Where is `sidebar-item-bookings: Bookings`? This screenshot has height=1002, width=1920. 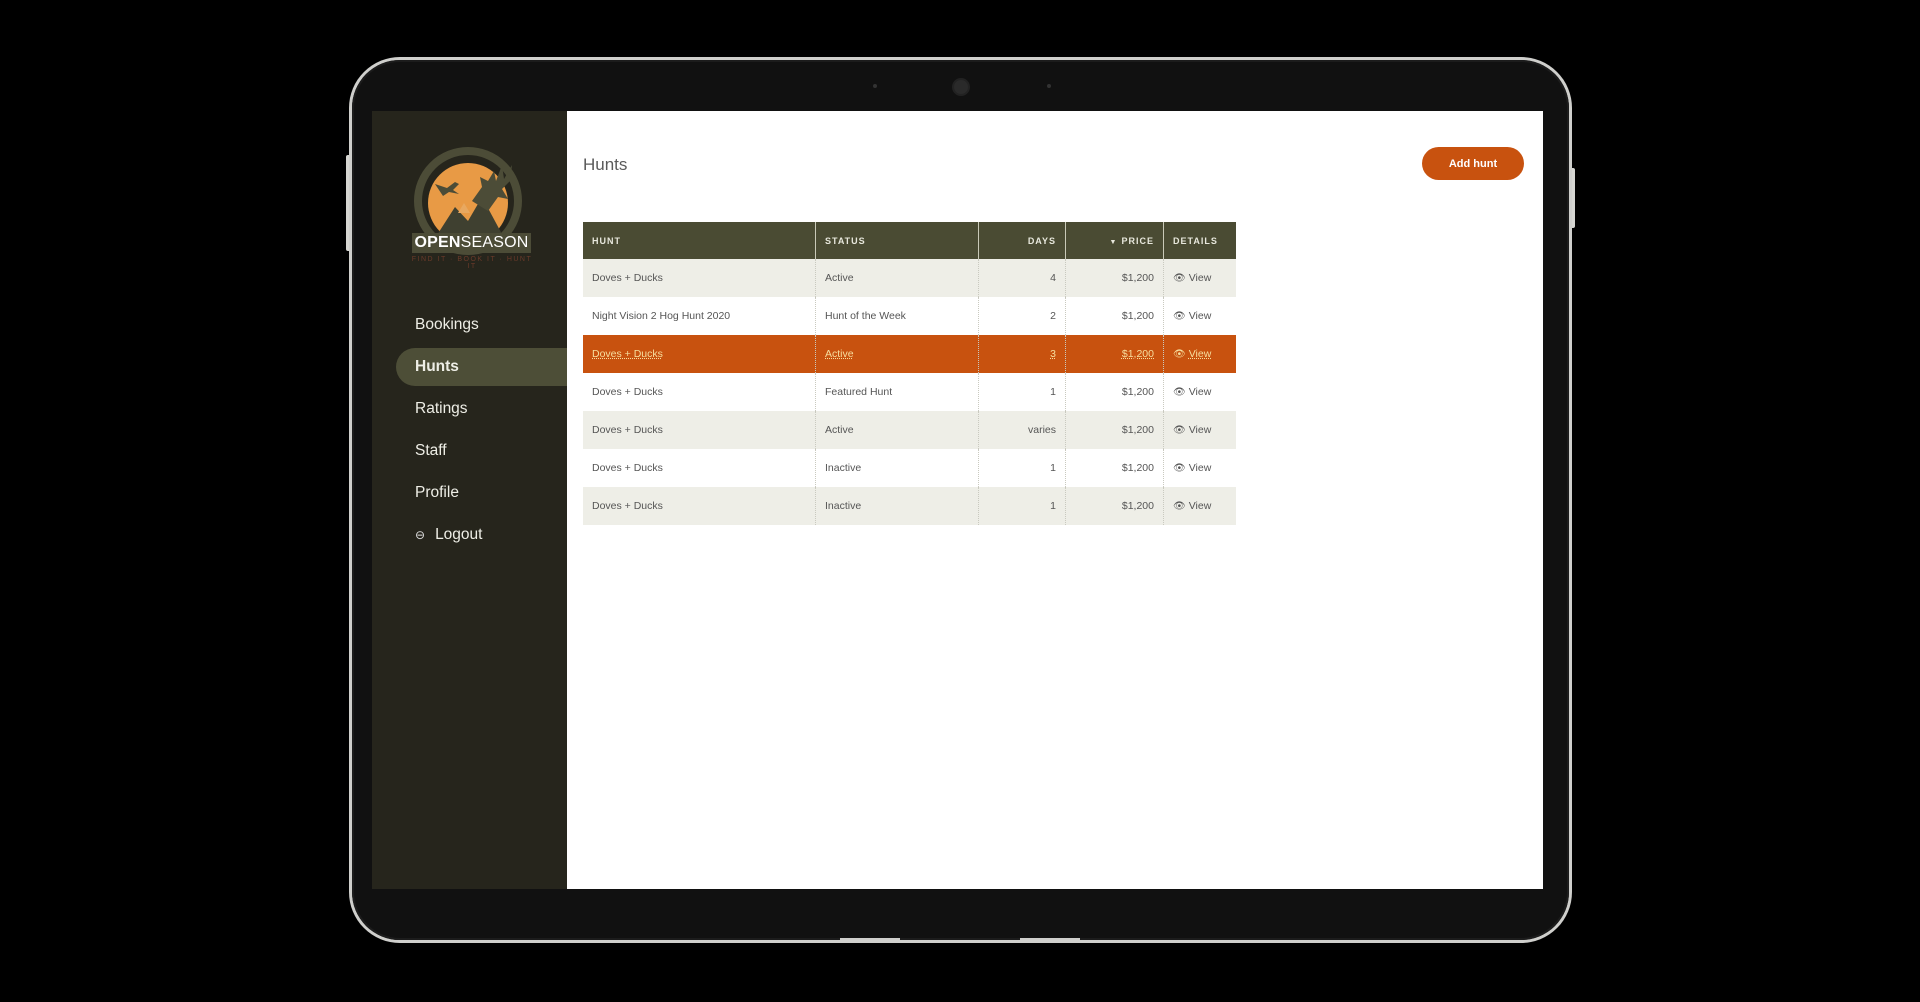 sidebar-item-bookings: Bookings is located at coordinates (481, 325).